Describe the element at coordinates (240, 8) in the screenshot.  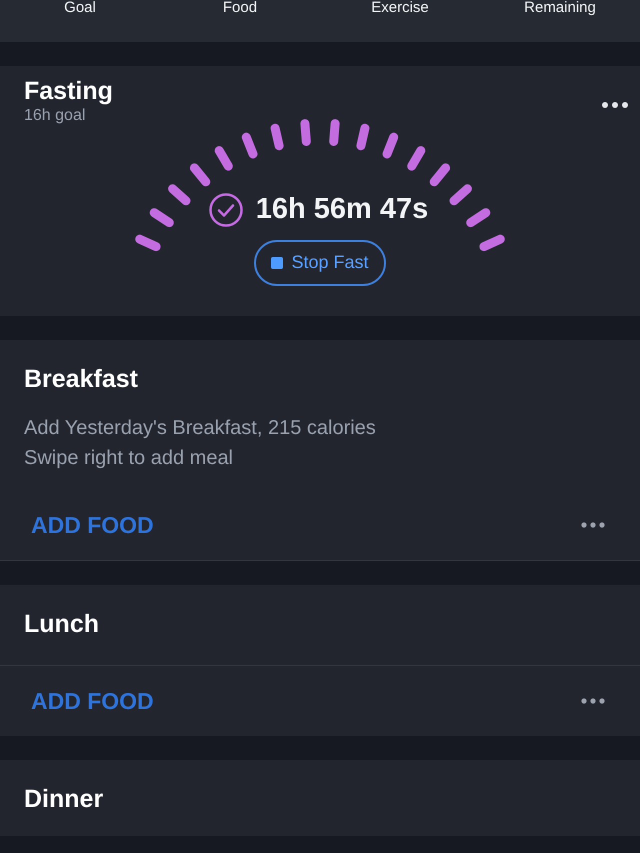
I see `column-label: Food` at that location.